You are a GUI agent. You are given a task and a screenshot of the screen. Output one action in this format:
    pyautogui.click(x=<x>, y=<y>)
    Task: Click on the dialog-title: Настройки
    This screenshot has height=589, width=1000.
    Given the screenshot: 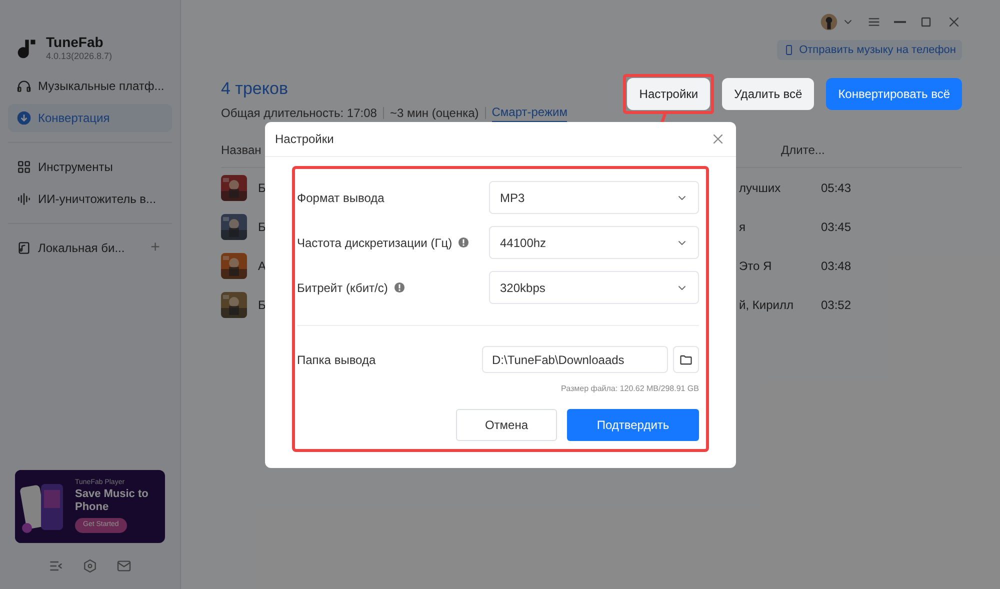 What is the action you would take?
    pyautogui.click(x=304, y=139)
    